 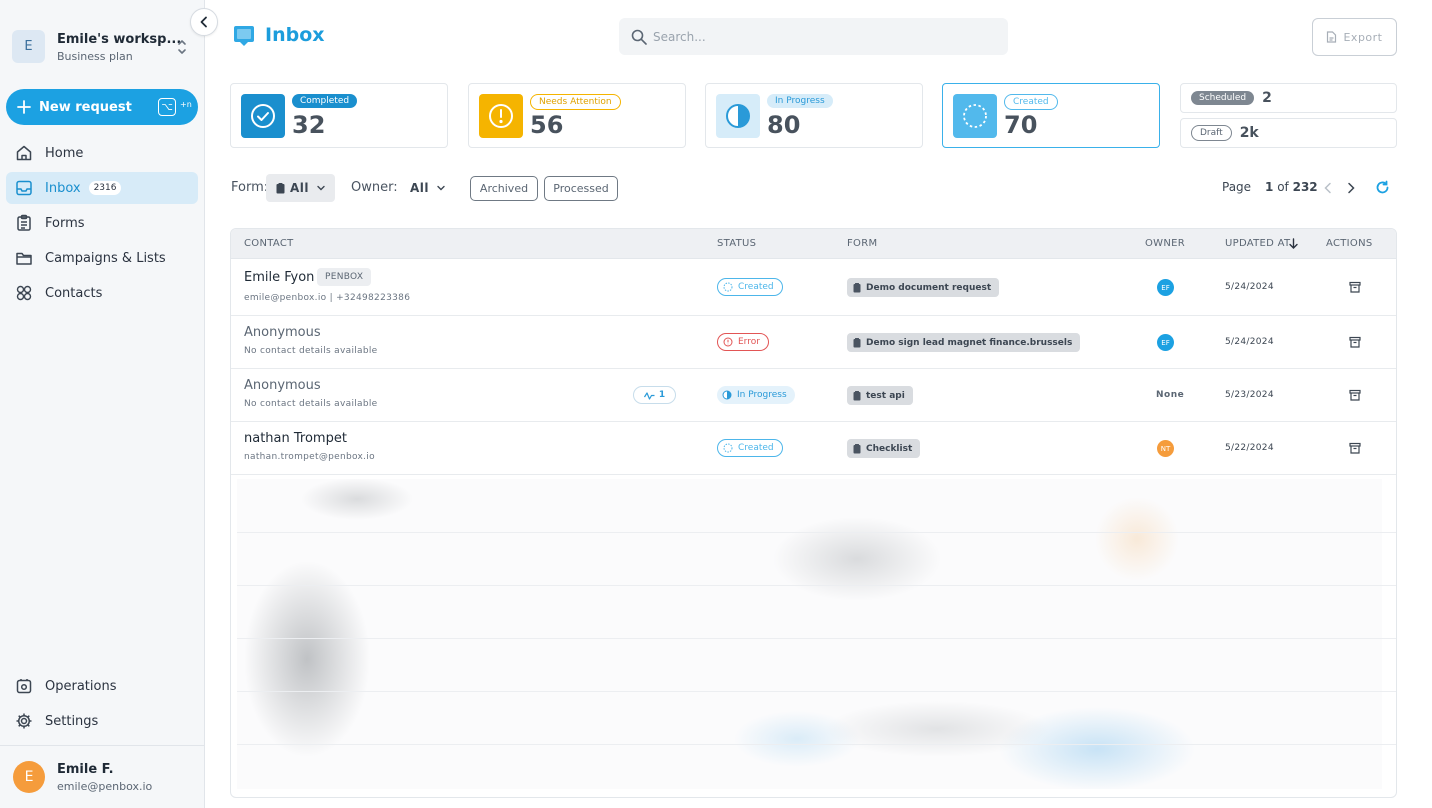 What do you see at coordinates (102, 776) in the screenshot?
I see `user-profile: E Emile F. emile@penbox.io` at bounding box center [102, 776].